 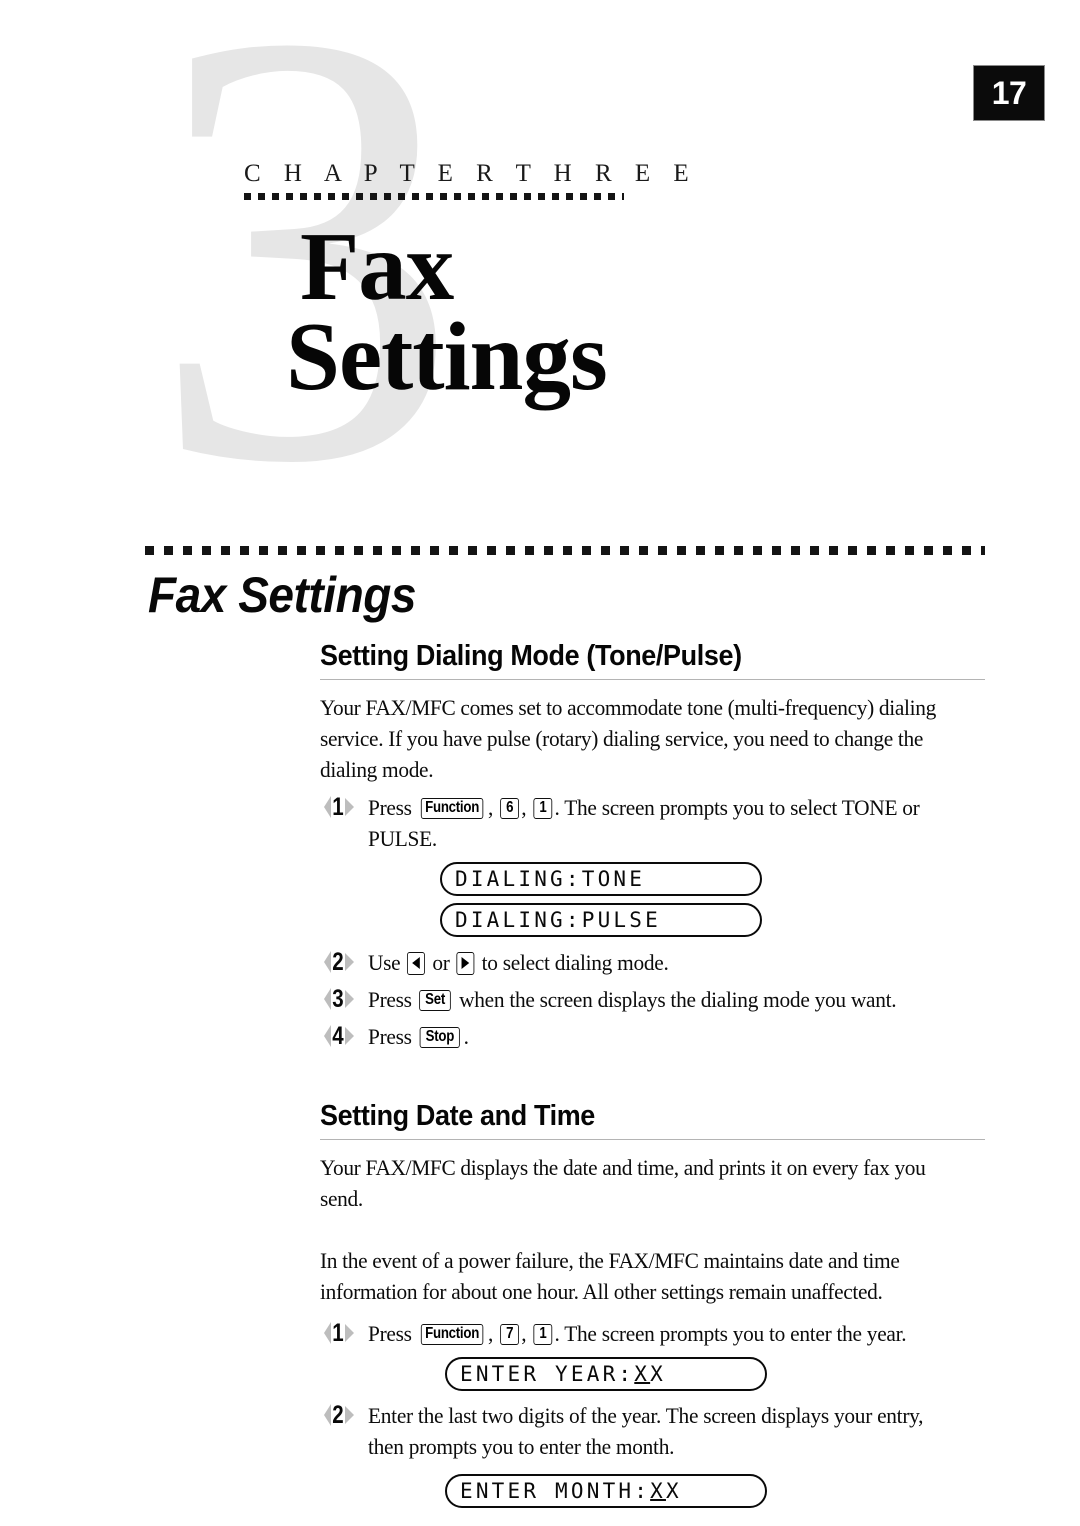 I want to click on step-item: 4 Press Stop., so click(x=652, y=1036).